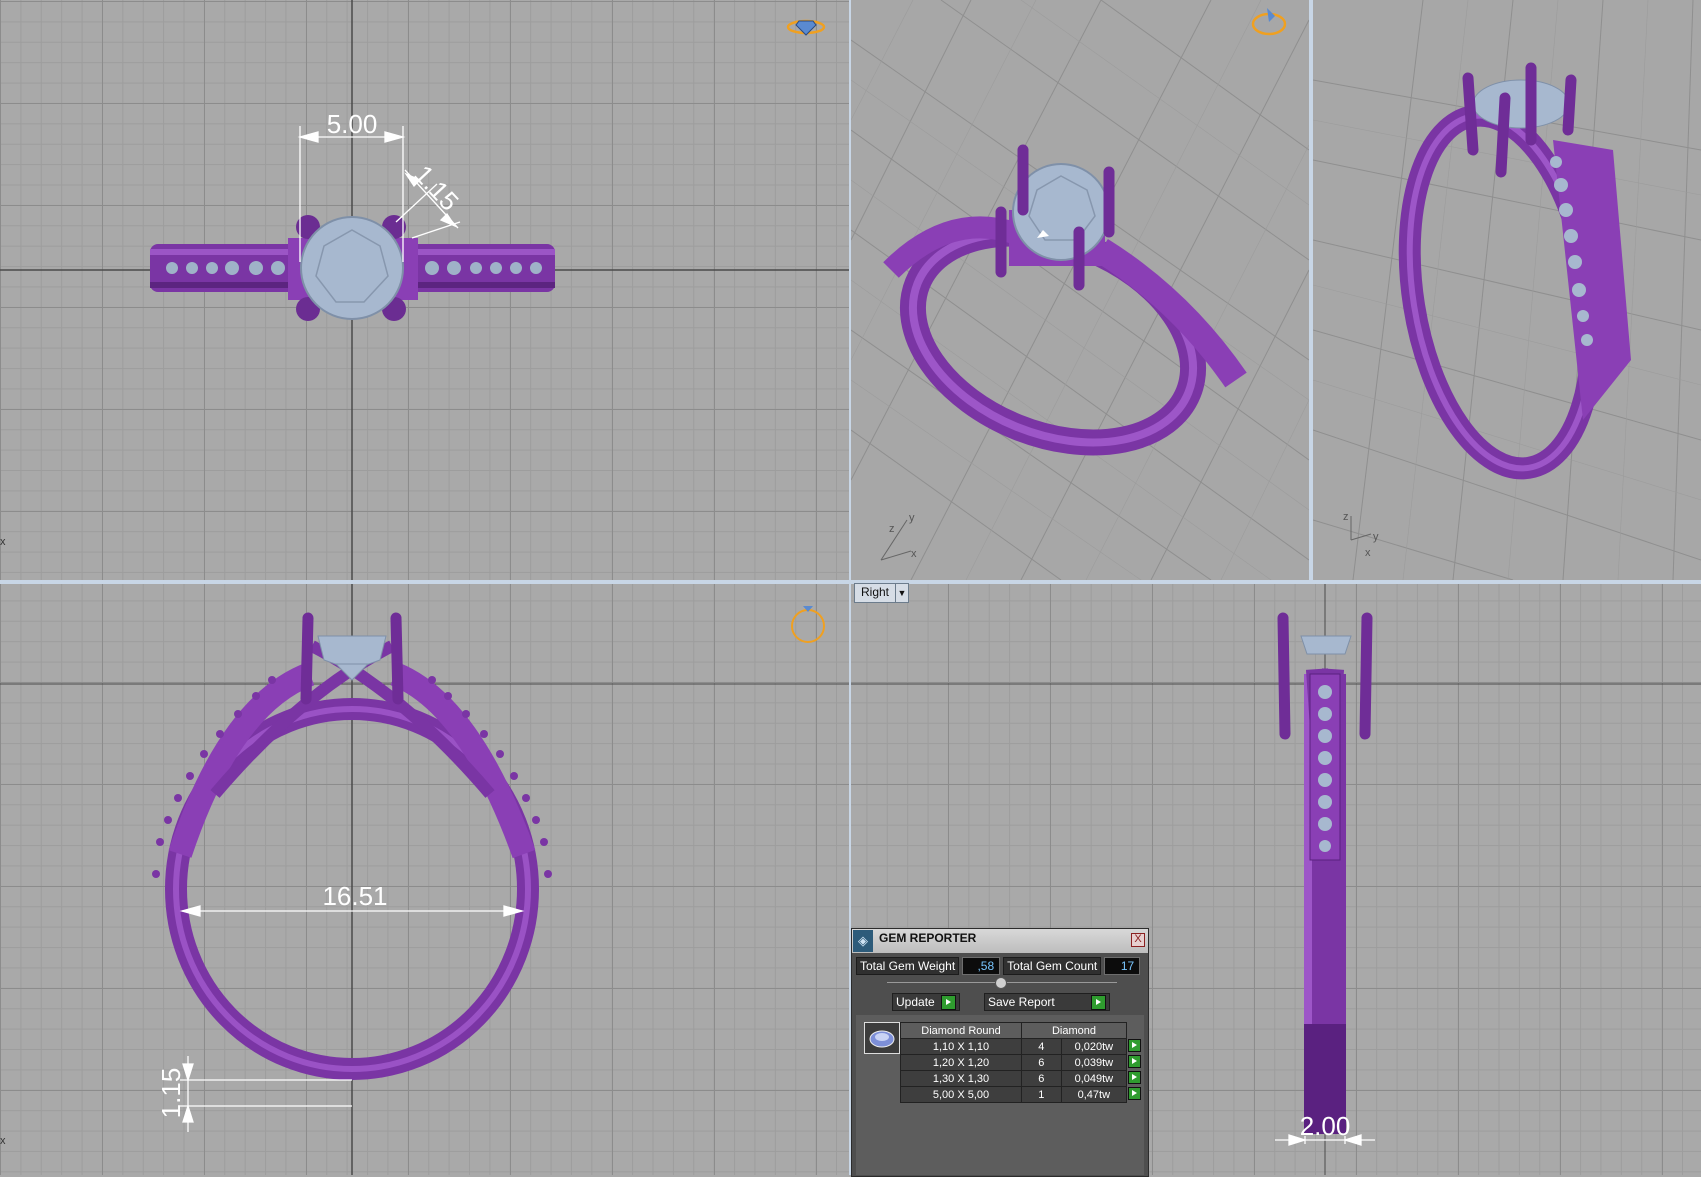 This screenshot has width=1701, height=1177. I want to click on dimension-inner-diameter-label: 16.51, so click(354, 896).